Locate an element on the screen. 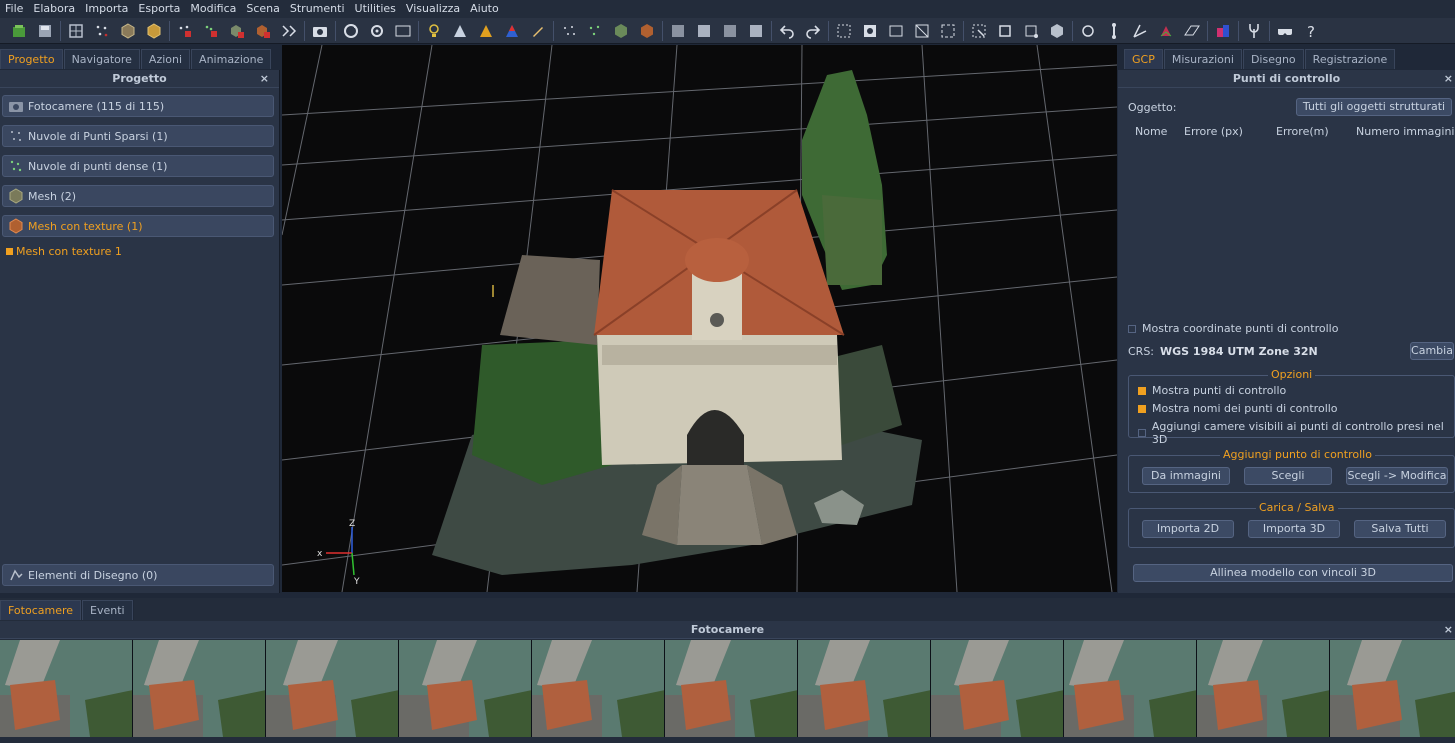 This screenshot has height=743, width=1455. texture-red-button is located at coordinates (263, 31).